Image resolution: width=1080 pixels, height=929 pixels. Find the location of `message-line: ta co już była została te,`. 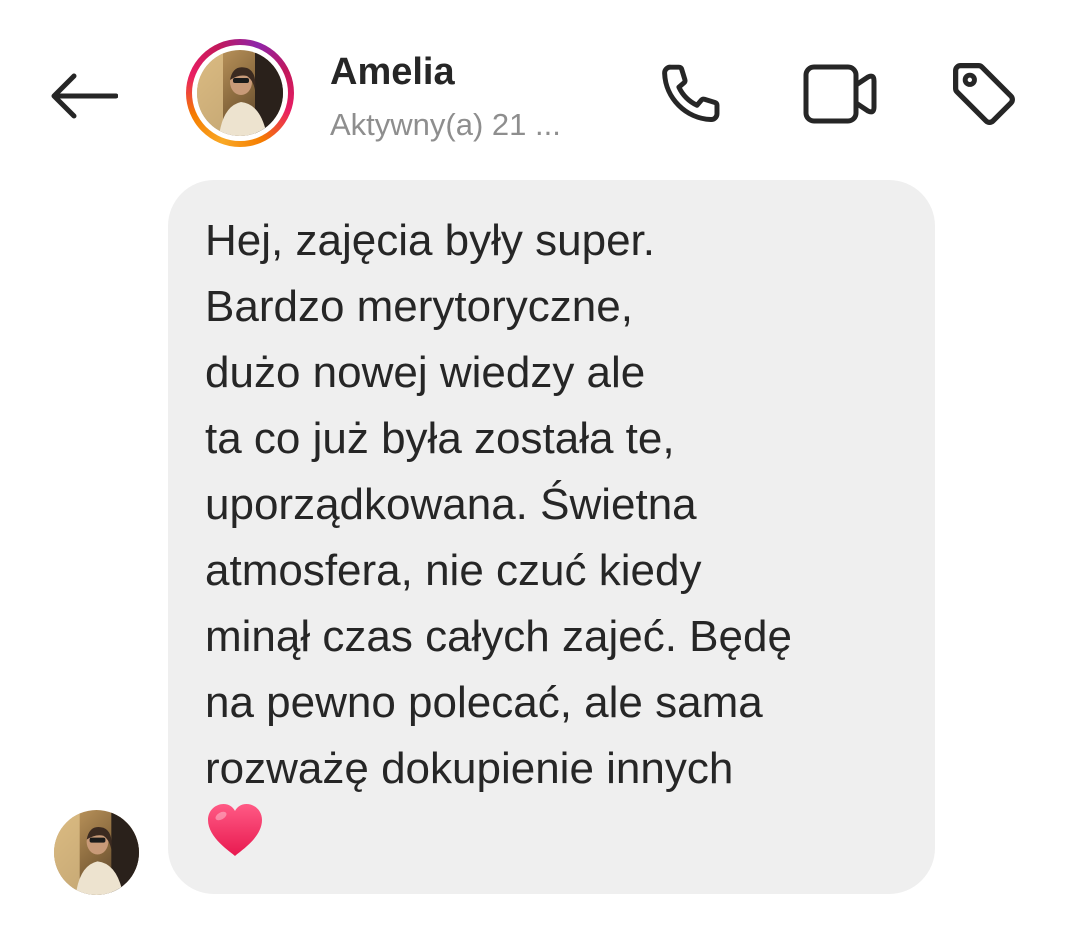

message-line: ta co już była została te, is located at coordinates (440, 438).